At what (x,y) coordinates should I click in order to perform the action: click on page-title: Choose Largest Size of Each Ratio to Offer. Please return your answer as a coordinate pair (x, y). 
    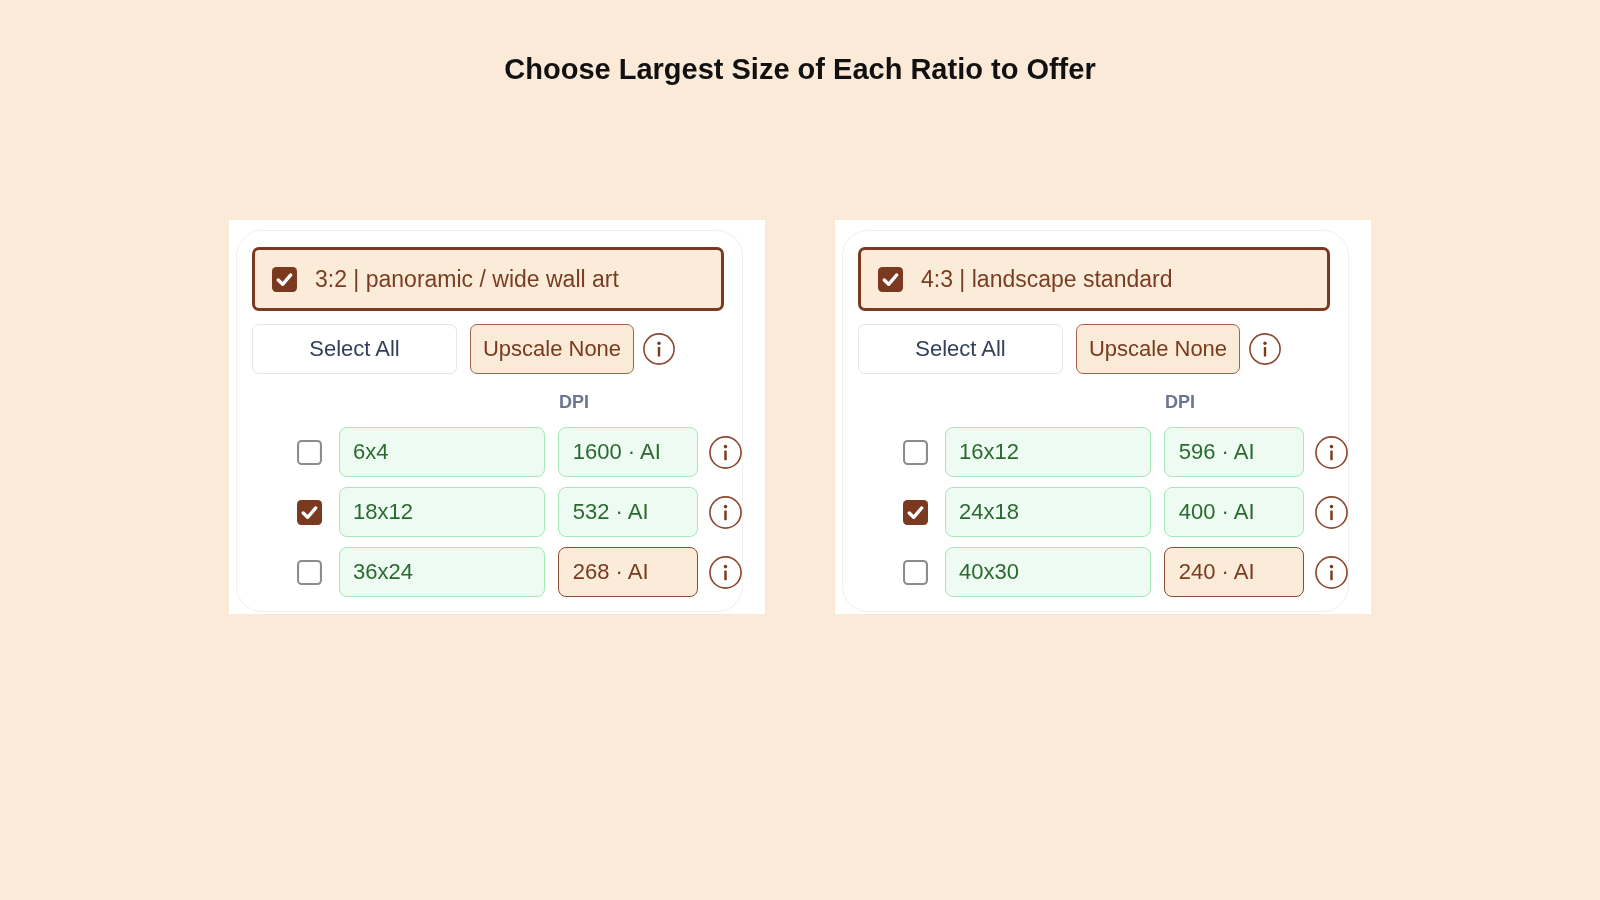
    Looking at the image, I should click on (800, 69).